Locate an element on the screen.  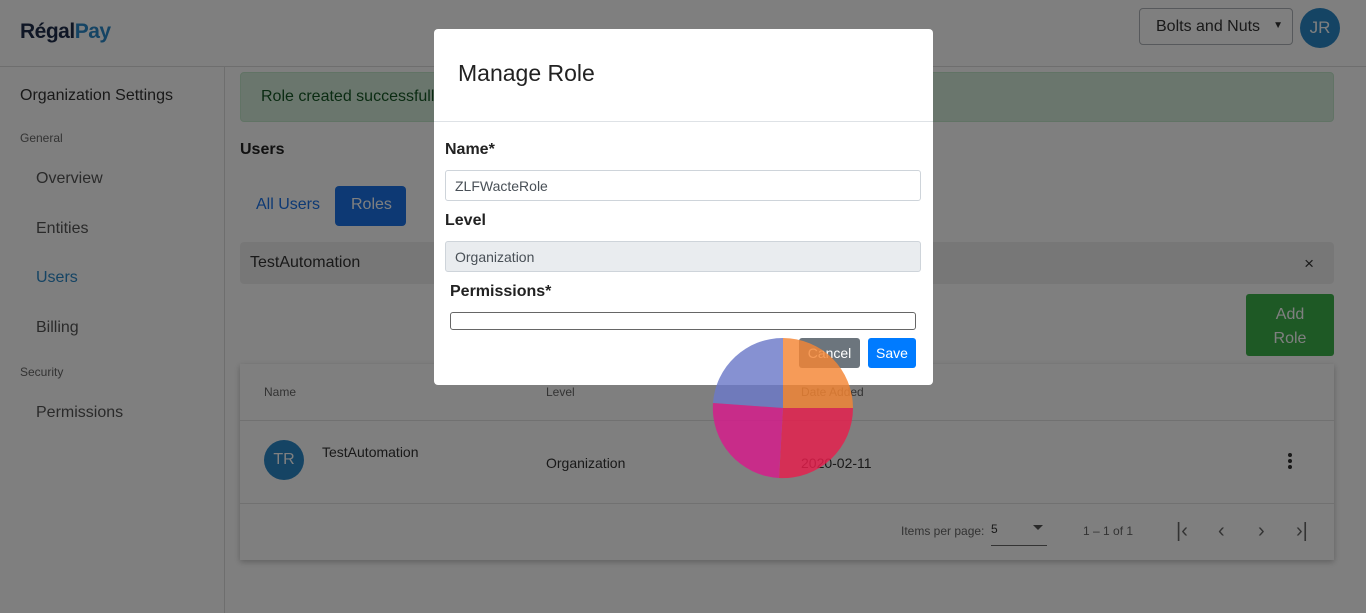
permissions-label: Permissions* is located at coordinates (501, 291).